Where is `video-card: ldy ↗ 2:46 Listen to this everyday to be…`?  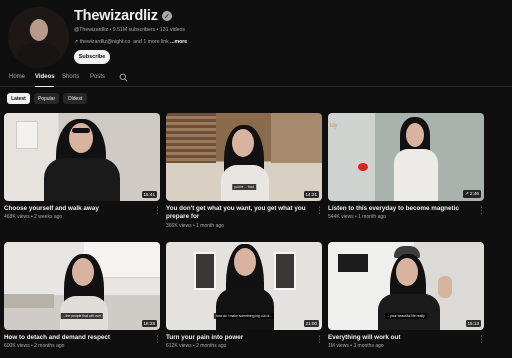 video-card: ldy ↗ 2:46 Listen to this everyday to be… is located at coordinates (406, 166).